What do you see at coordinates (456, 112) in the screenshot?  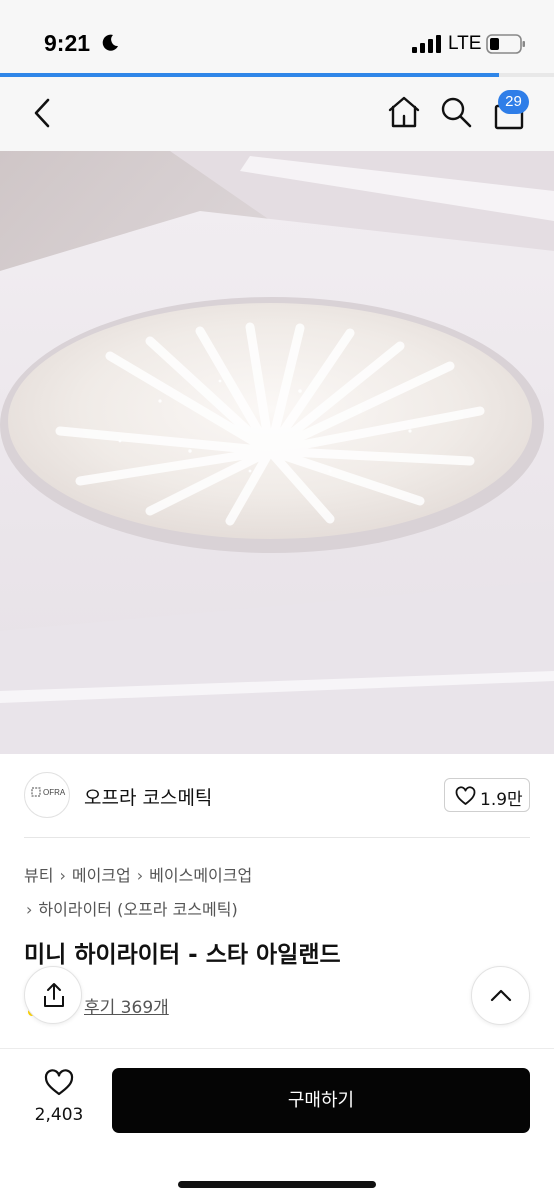 I see `search-icon` at bounding box center [456, 112].